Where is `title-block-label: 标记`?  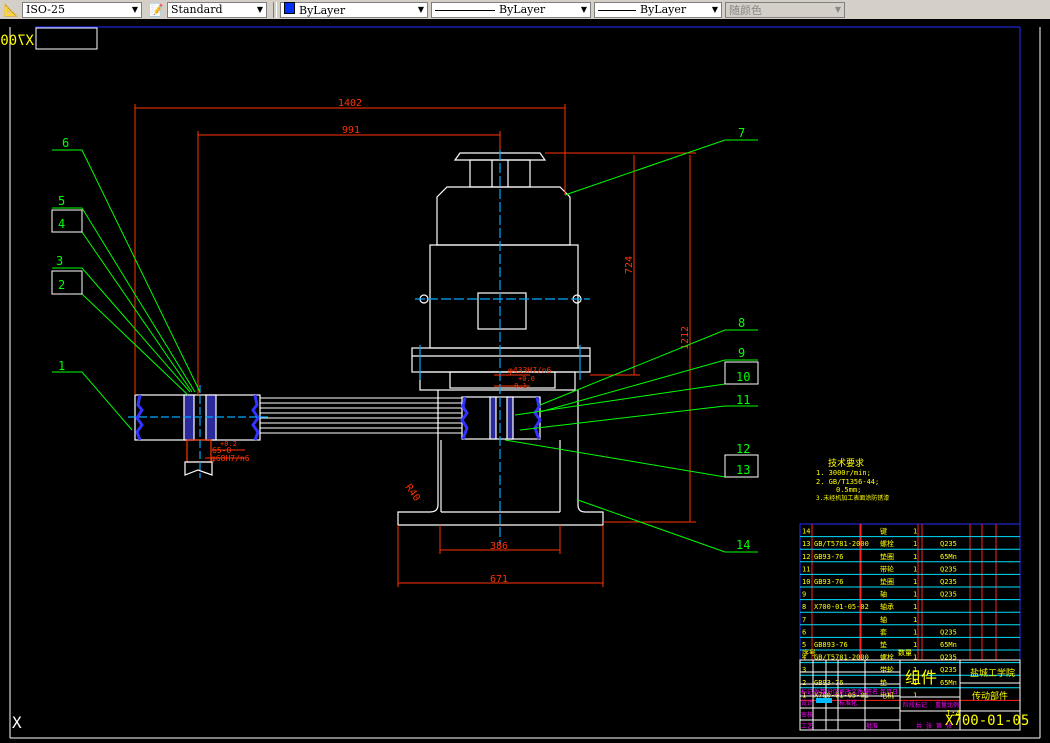
title-block-label: 标记 is located at coordinates (807, 692).